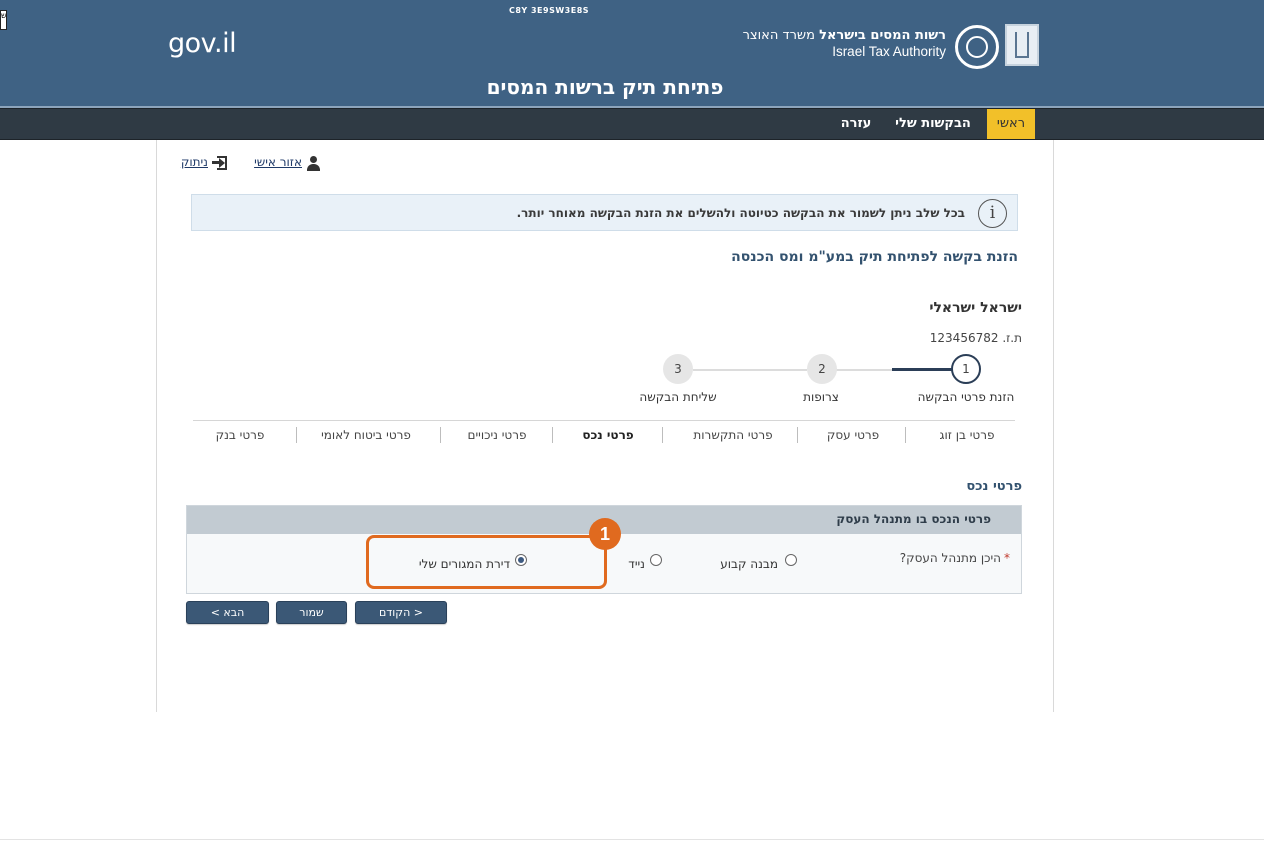  I want to click on annotation-highlight, so click(486, 562).